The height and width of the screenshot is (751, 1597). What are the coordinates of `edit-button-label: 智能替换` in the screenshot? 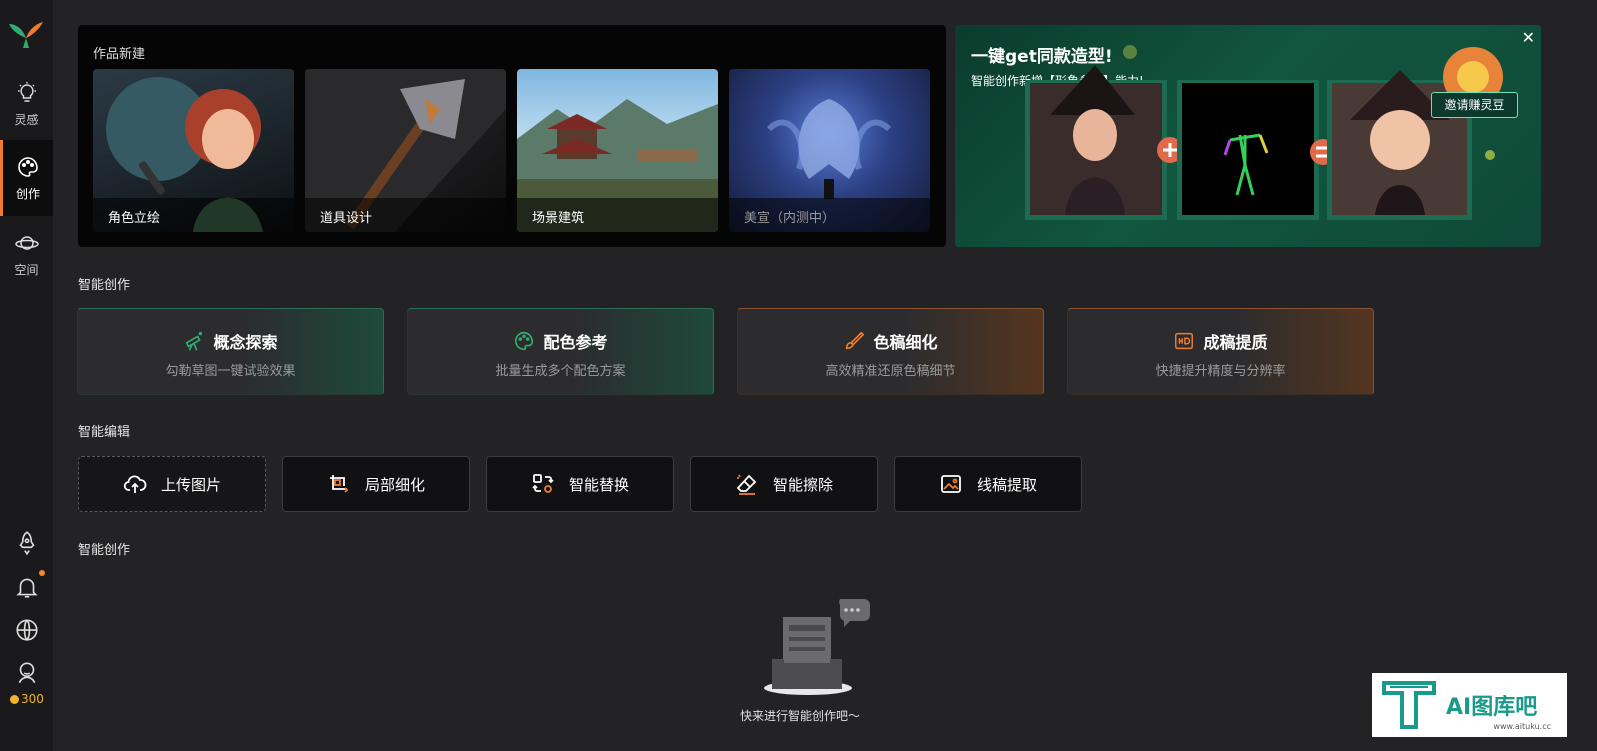 It's located at (598, 484).